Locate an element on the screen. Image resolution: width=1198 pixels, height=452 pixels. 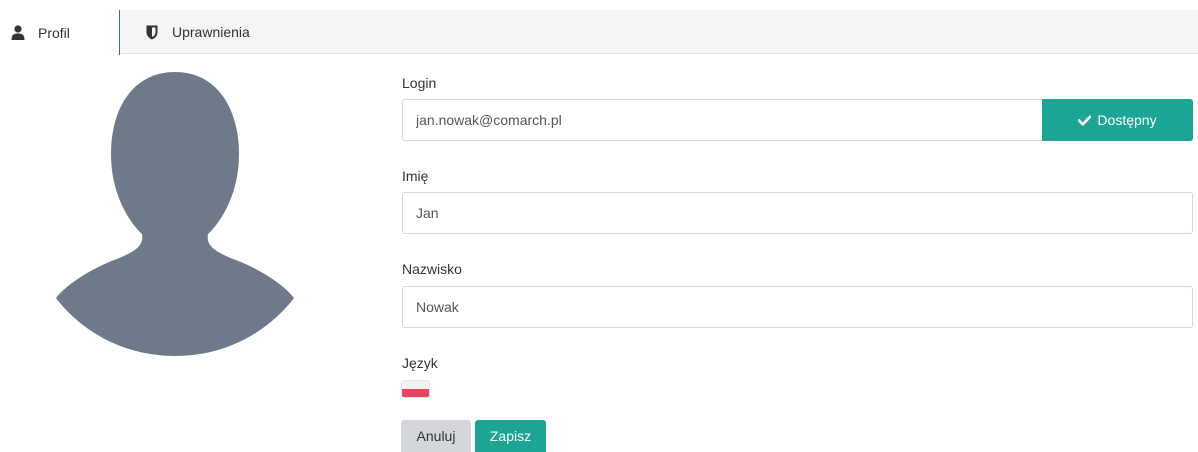
last-name-input is located at coordinates (797, 307).